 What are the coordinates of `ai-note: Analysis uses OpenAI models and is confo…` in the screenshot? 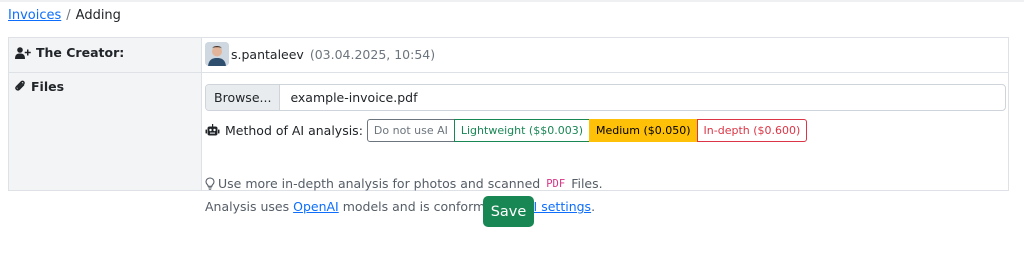 It's located at (400, 206).